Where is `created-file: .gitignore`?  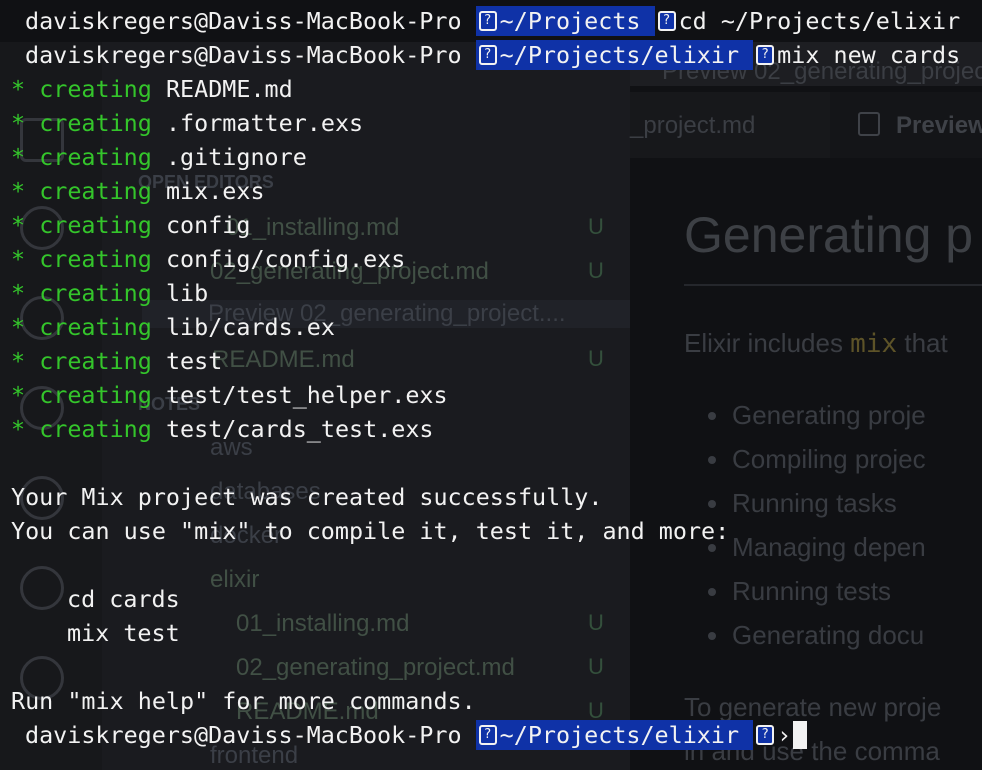 created-file: .gitignore is located at coordinates (236, 157).